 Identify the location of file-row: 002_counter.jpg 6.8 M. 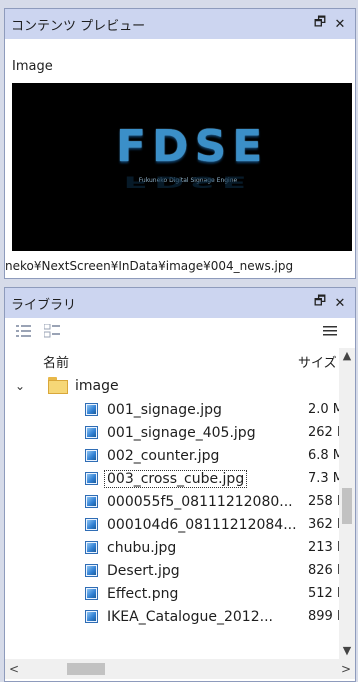
(172, 456).